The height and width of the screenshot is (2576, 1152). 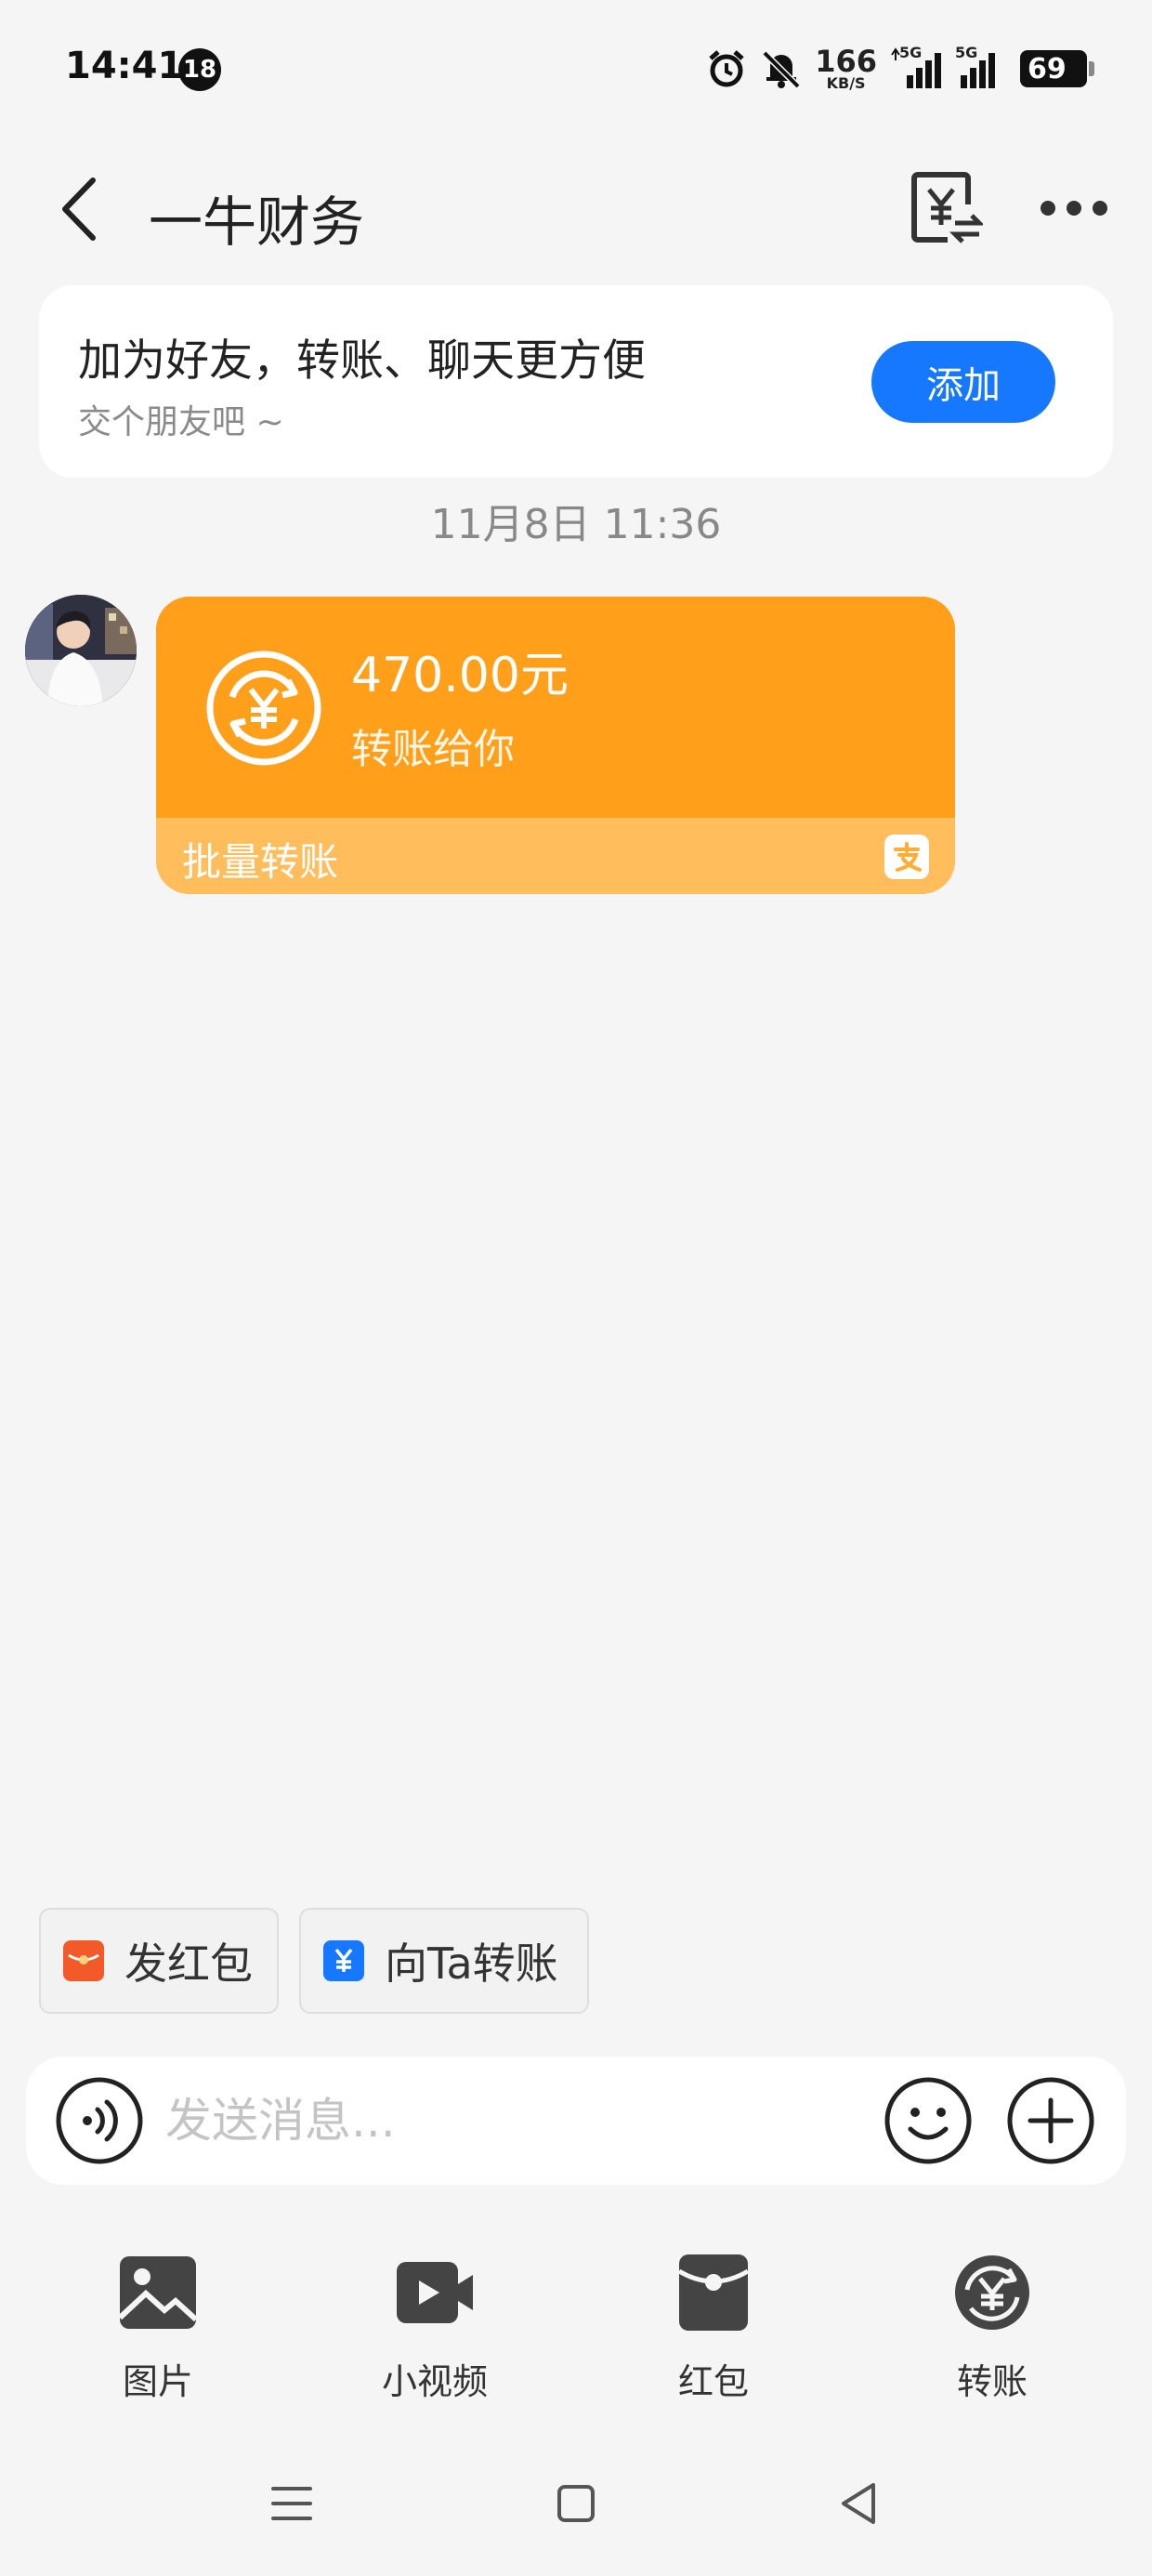 I want to click on message-input, so click(x=518, y=2120).